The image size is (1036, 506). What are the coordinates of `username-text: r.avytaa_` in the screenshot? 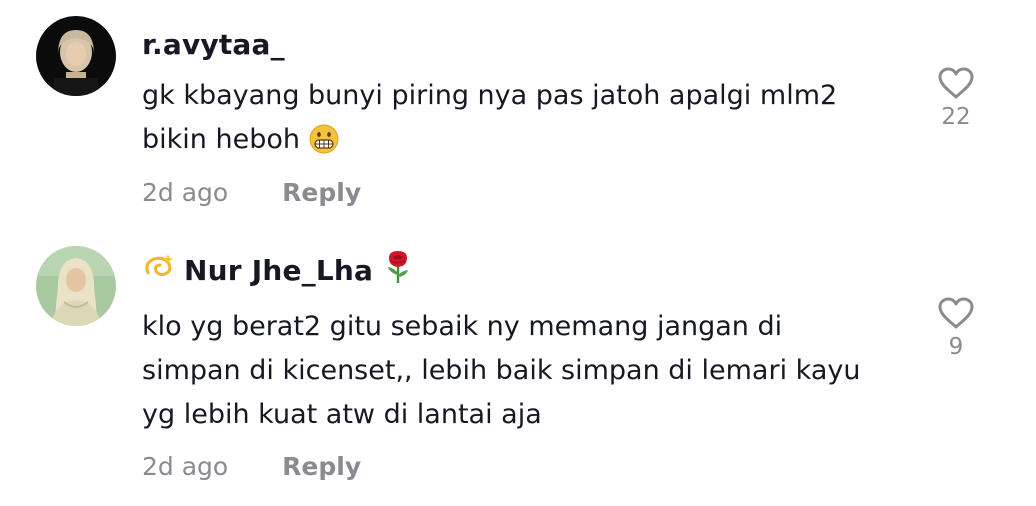 It's located at (213, 44).